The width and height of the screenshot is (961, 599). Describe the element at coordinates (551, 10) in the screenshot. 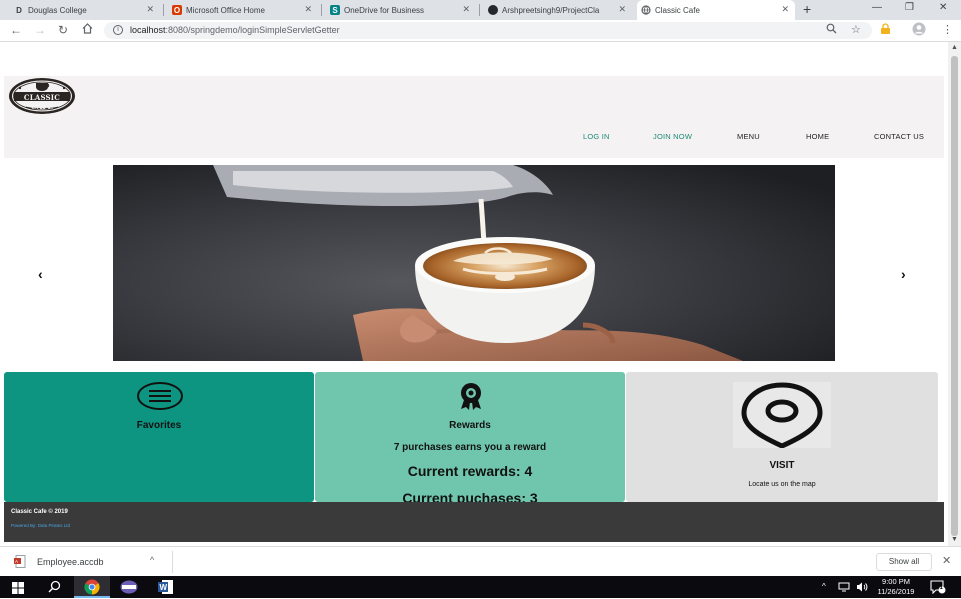

I see `tab-title: Arshpreetsingh9/ProjectCla` at that location.